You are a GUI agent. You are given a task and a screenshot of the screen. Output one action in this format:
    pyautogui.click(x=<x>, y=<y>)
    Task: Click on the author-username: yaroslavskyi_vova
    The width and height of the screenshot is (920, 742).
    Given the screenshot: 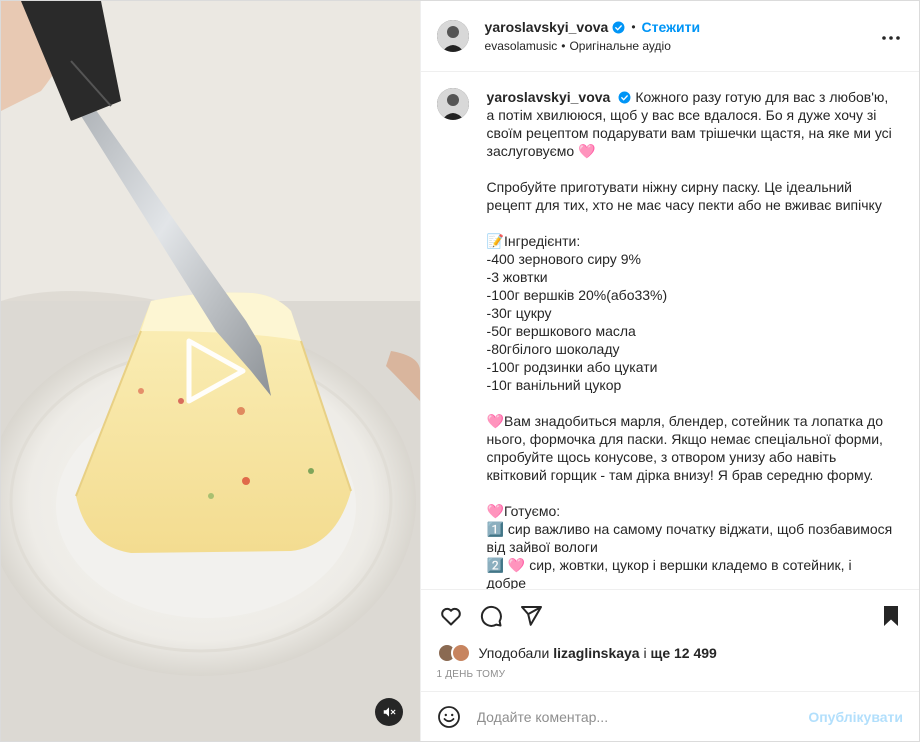 What is the action you would take?
    pyautogui.click(x=547, y=27)
    